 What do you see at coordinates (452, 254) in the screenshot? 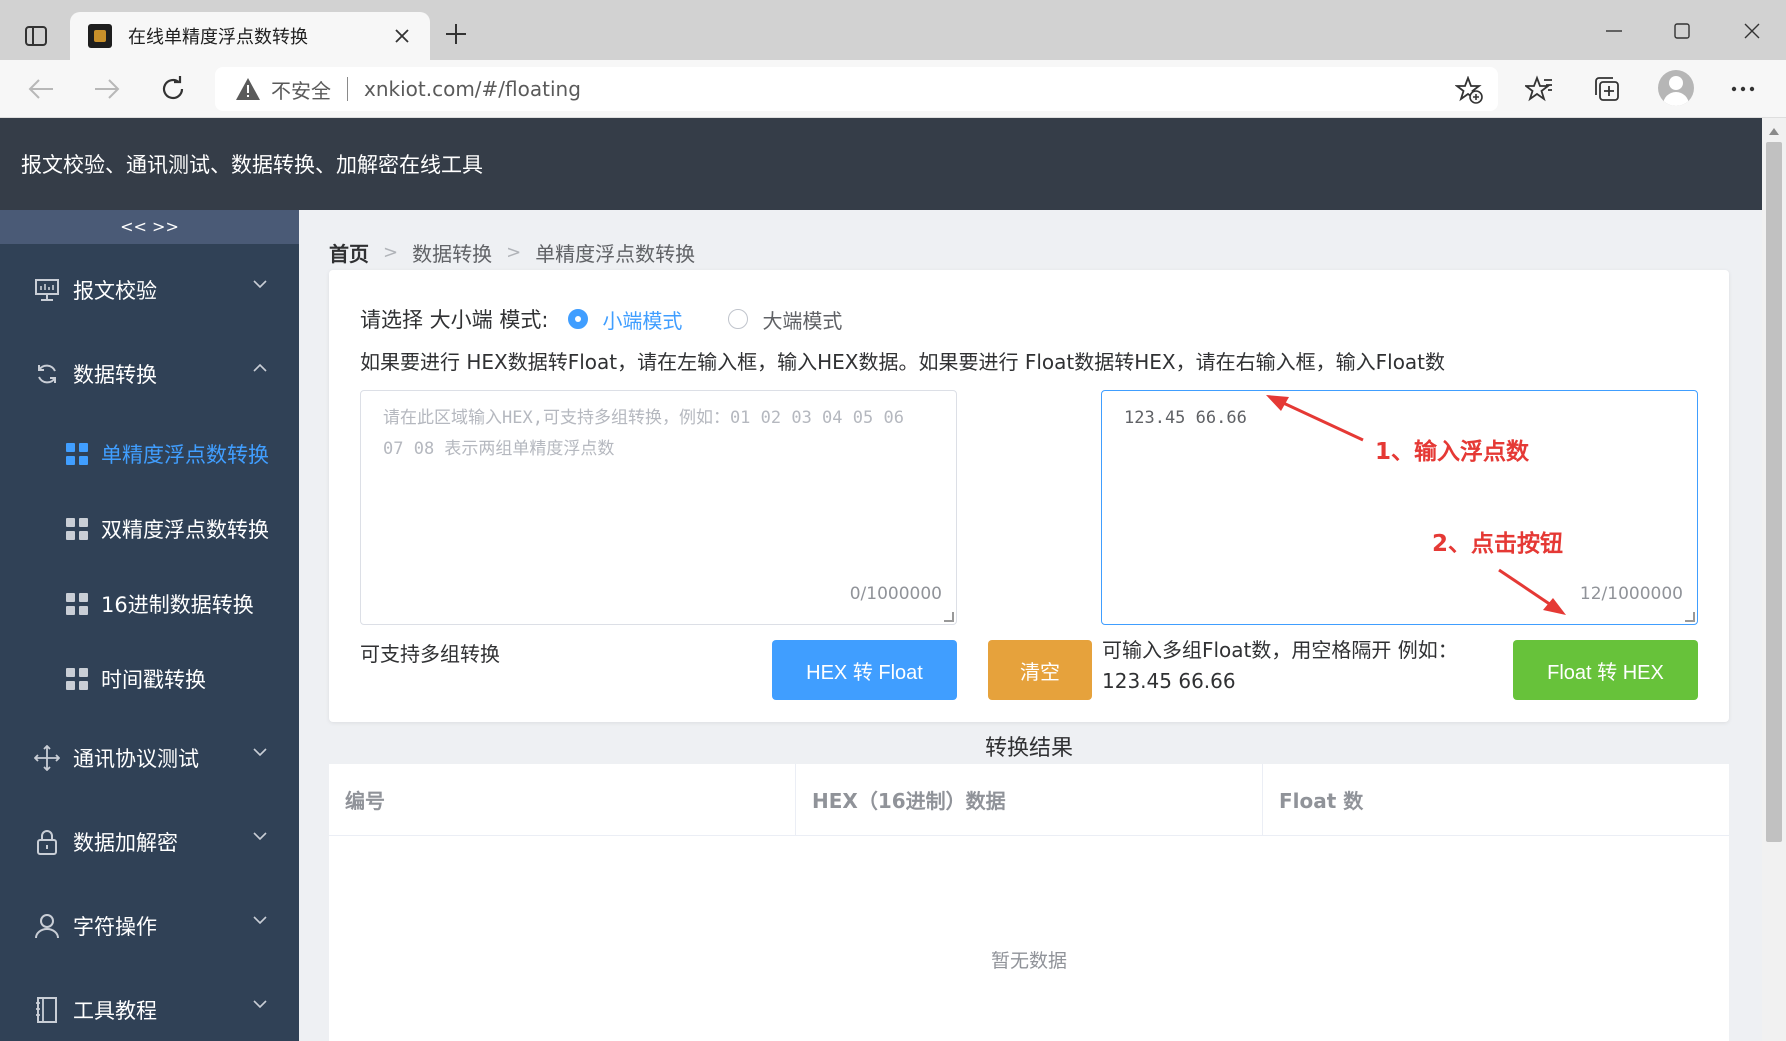
I see `breadcrumb-level1: 数据转换` at bounding box center [452, 254].